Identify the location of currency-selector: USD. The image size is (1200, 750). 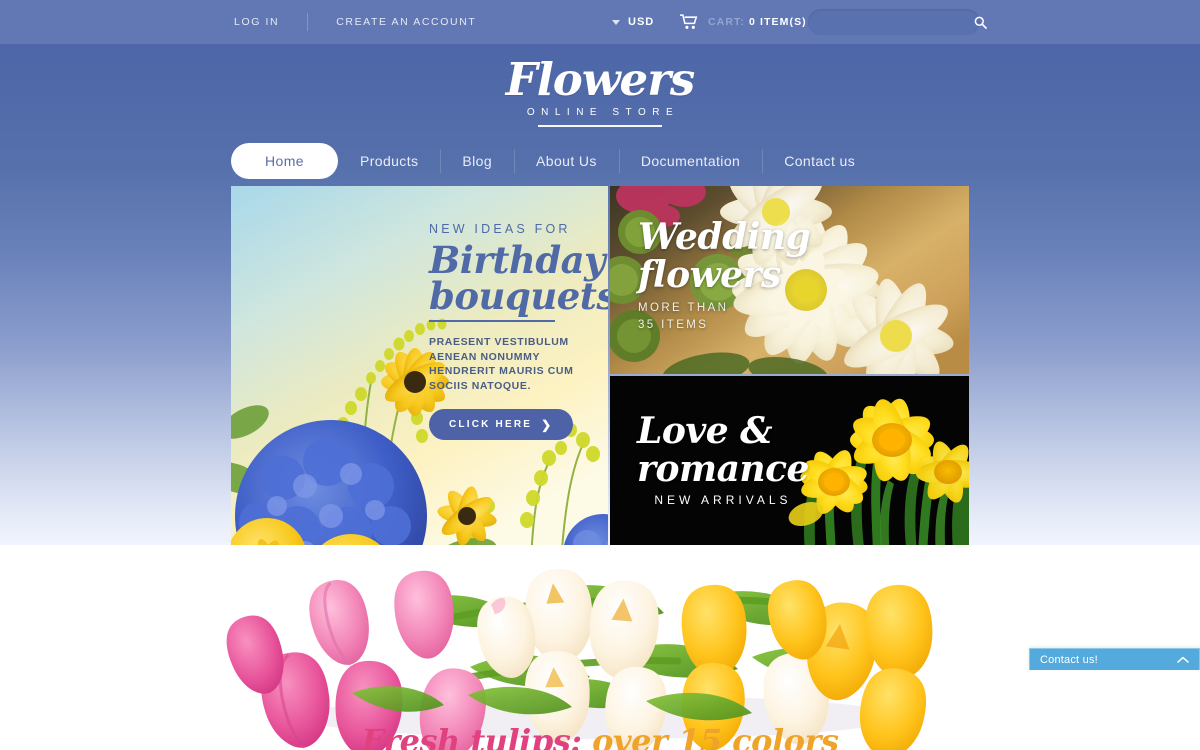
(633, 22).